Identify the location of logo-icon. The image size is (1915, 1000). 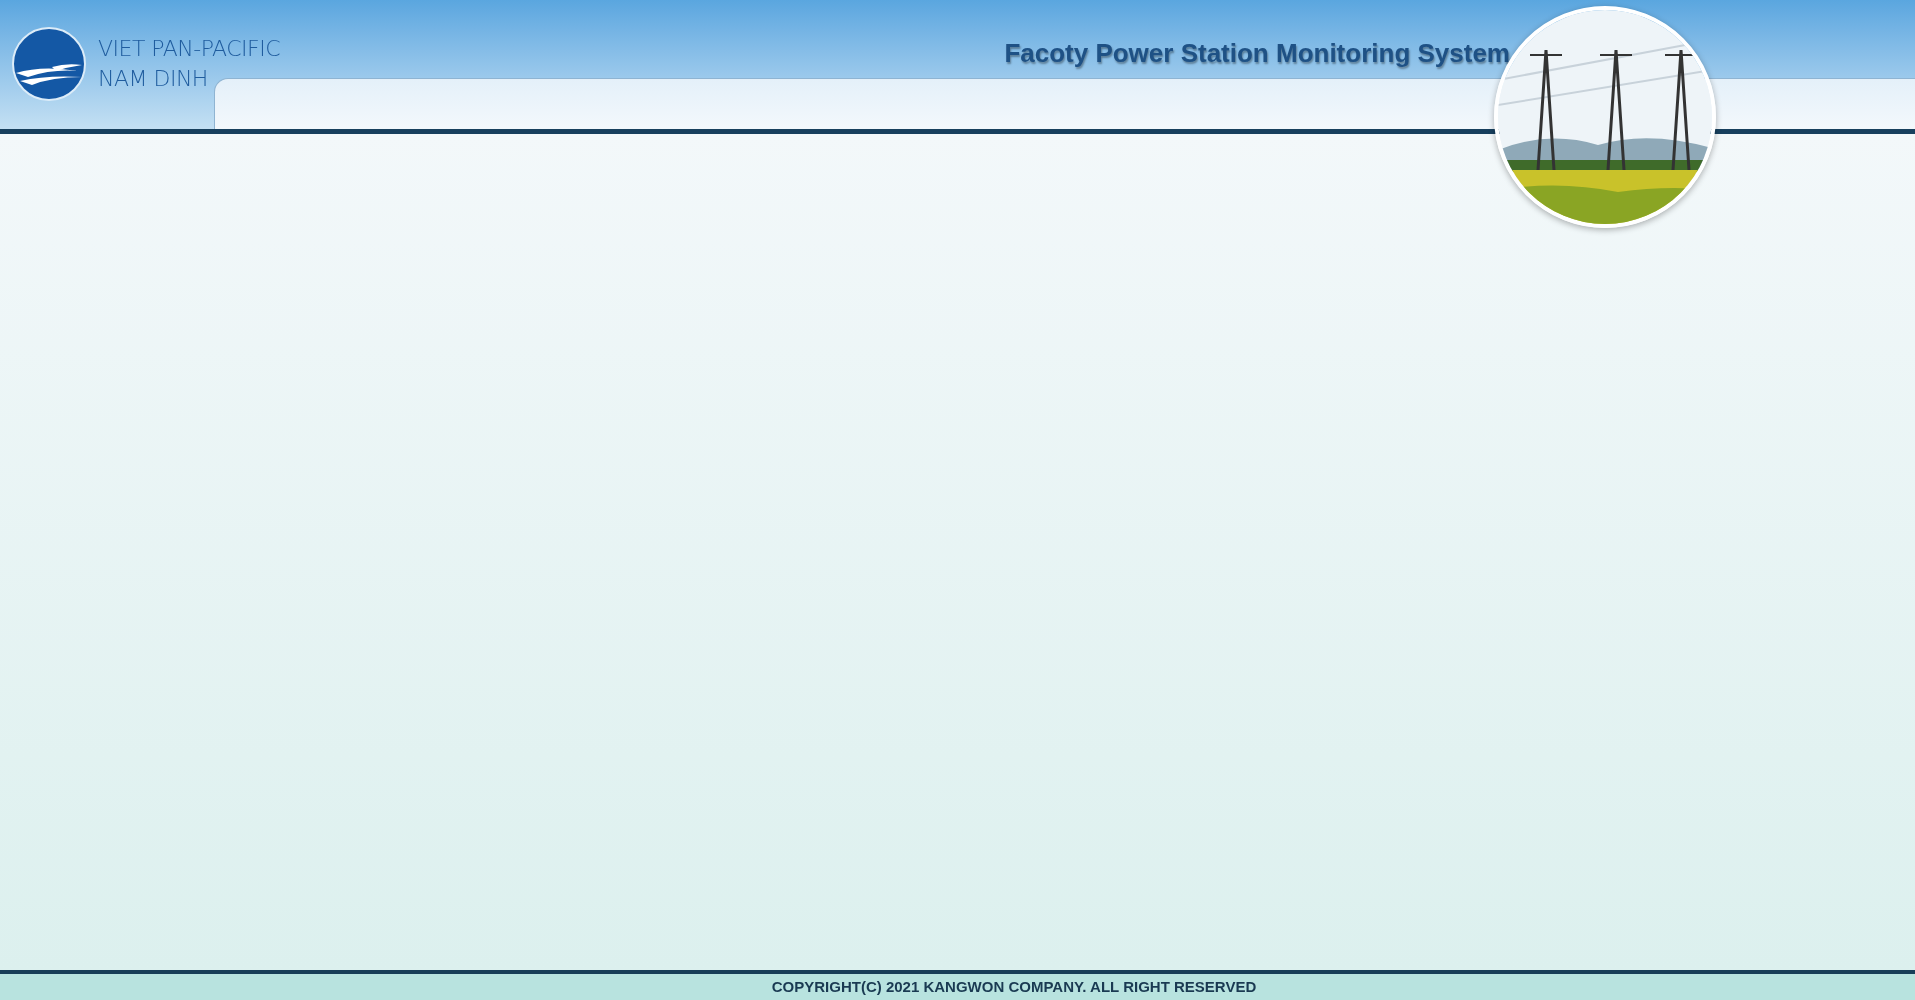
(49, 64).